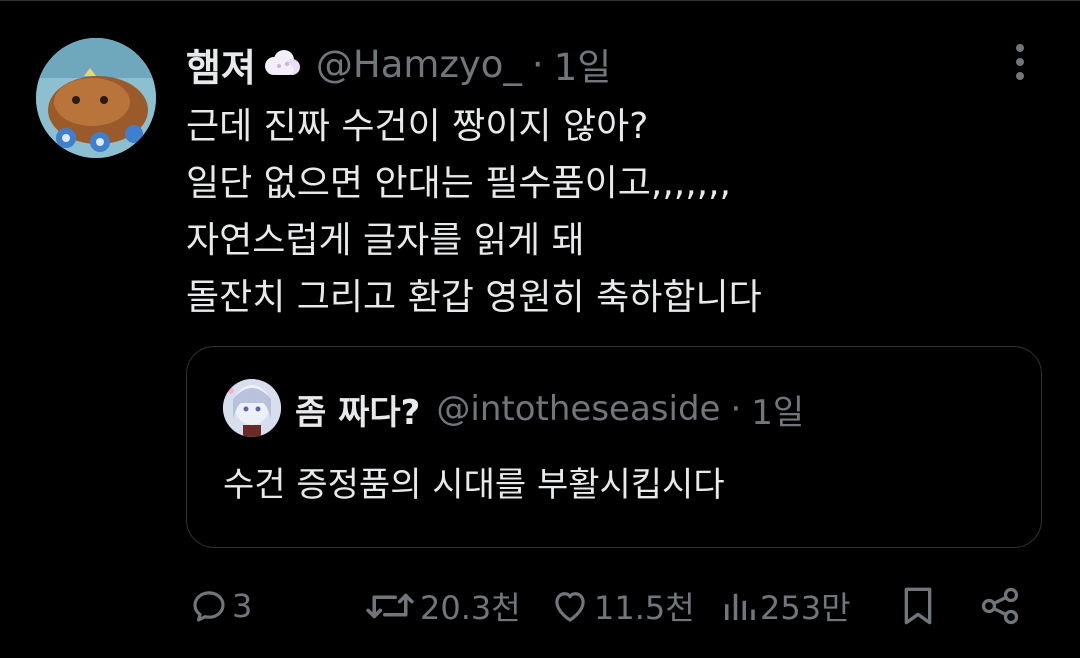  I want to click on tweet-actions-bar: 3 20.3천 11.5천 253만, so click(611, 606).